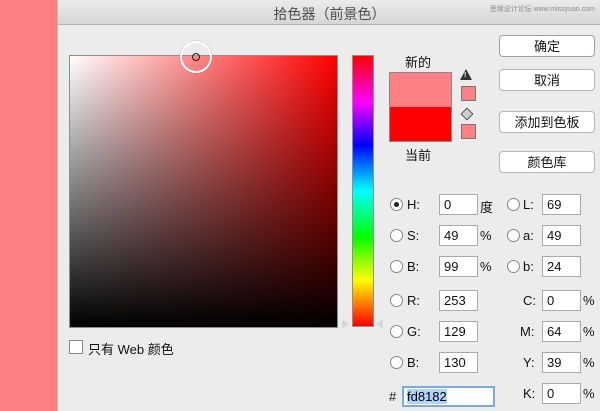  I want to click on brightness-input: 99, so click(458, 266).